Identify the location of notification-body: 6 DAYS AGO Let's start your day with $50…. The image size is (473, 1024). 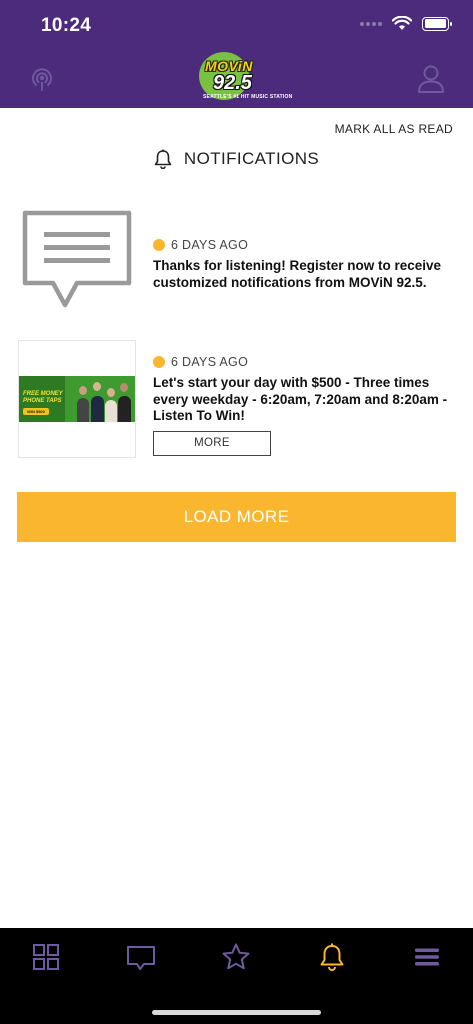
(305, 405).